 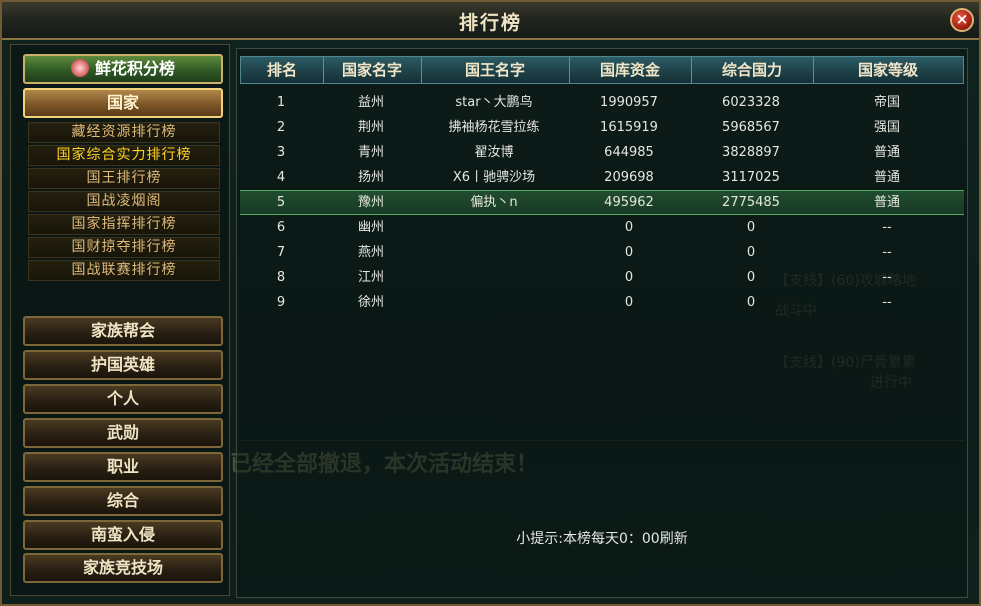 What do you see at coordinates (602, 177) in the screenshot?
I see `table-row: 4 扬州 X6丨驰骋沙场 209698 3117025 普通` at bounding box center [602, 177].